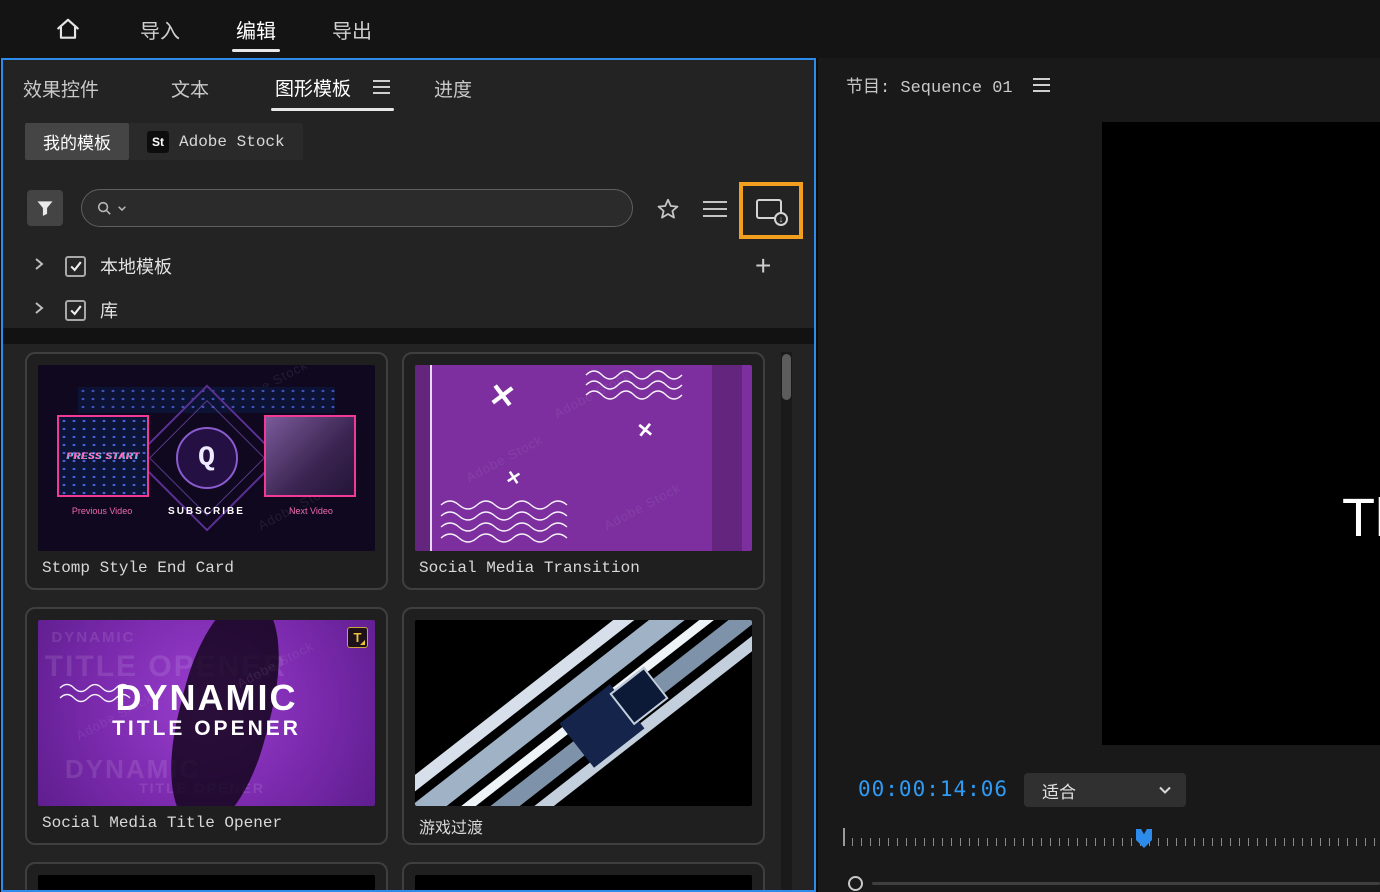  Describe the element at coordinates (61, 88) in the screenshot. I see `tab-effect-controls: 效果控件` at that location.